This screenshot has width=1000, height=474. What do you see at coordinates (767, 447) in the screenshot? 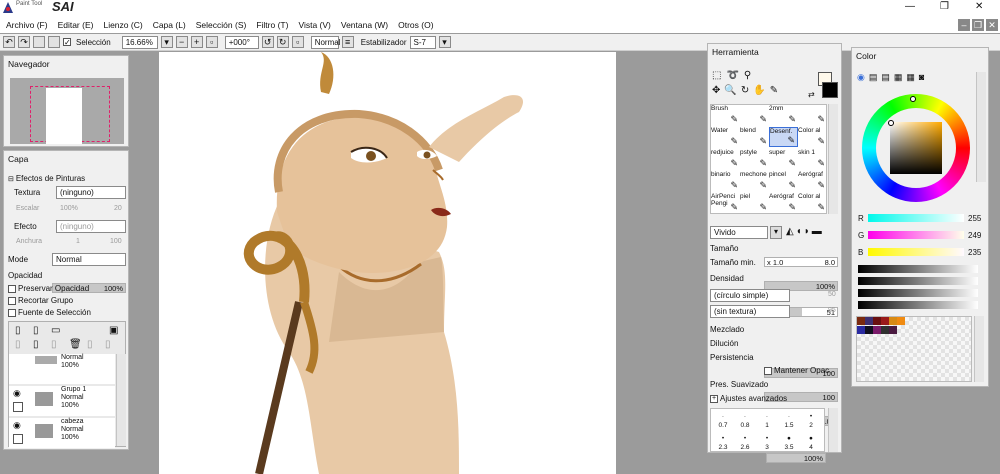
I see `preset-size-label: 3` at bounding box center [767, 447].